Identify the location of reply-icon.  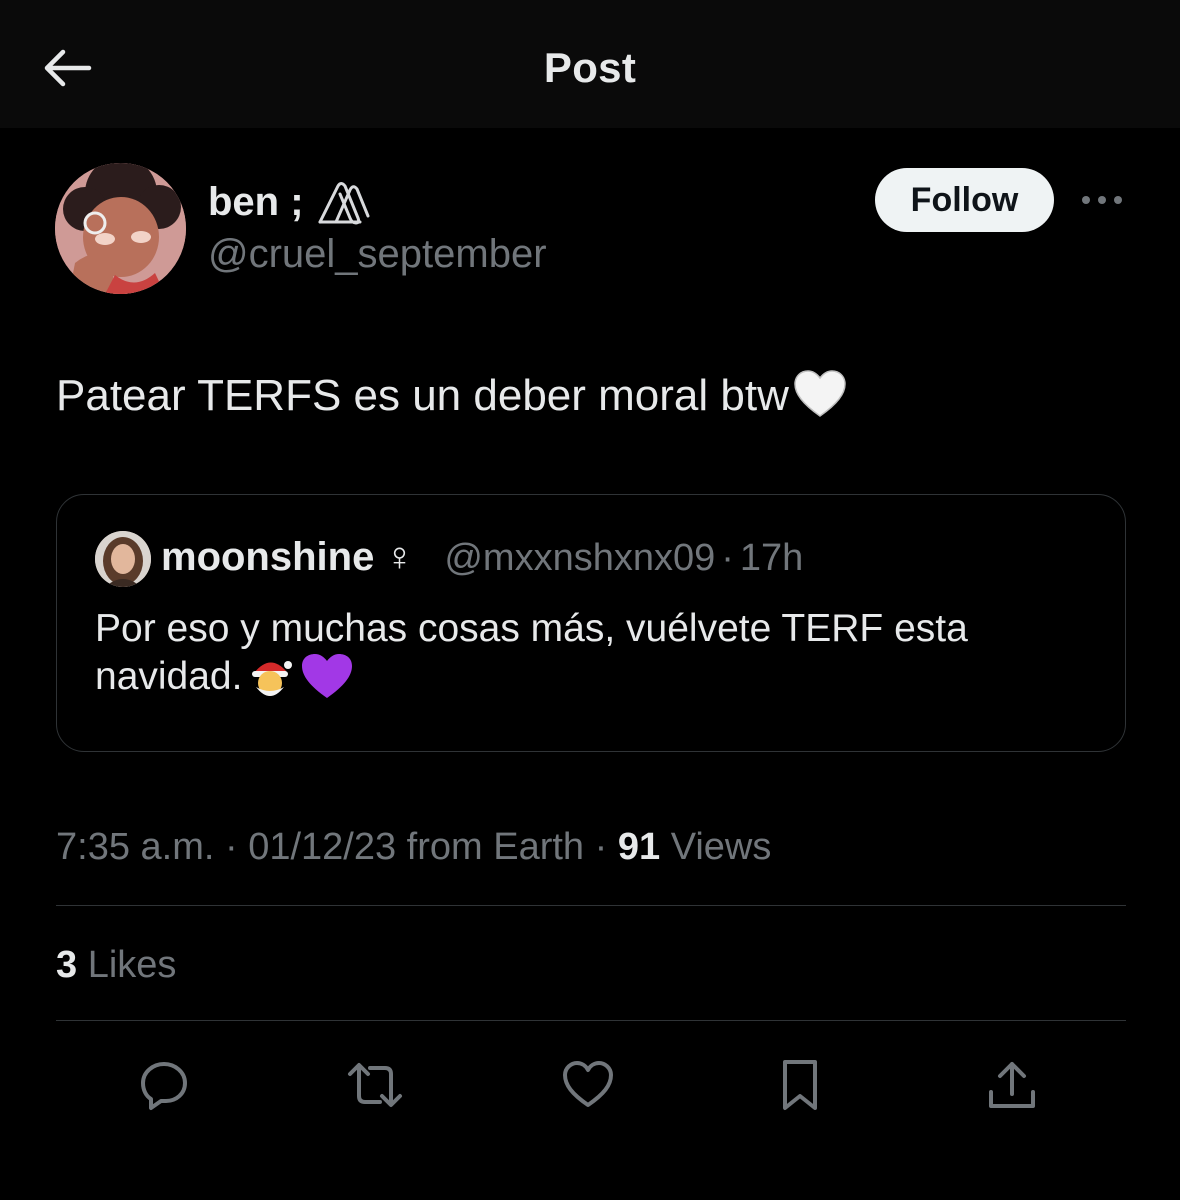
(164, 1086).